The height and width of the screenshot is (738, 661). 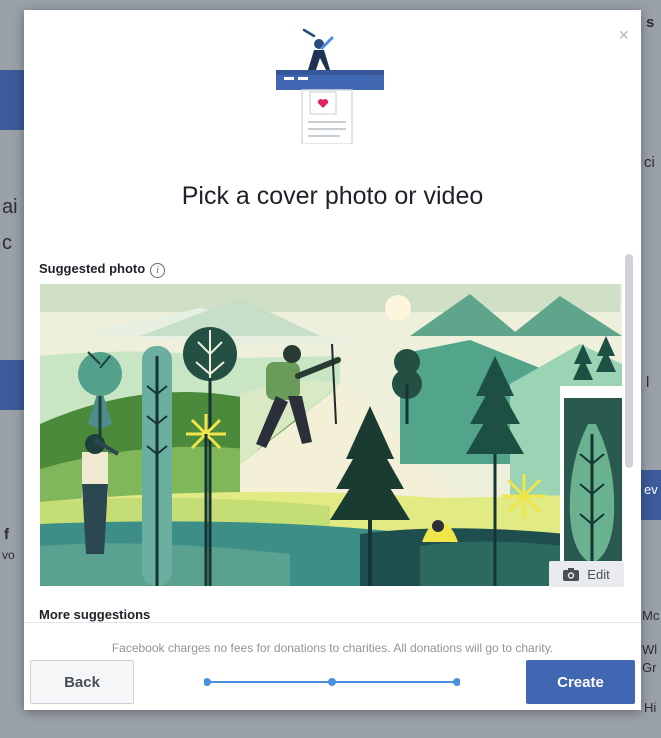 I want to click on scrollbar-thumb, so click(x=629, y=361).